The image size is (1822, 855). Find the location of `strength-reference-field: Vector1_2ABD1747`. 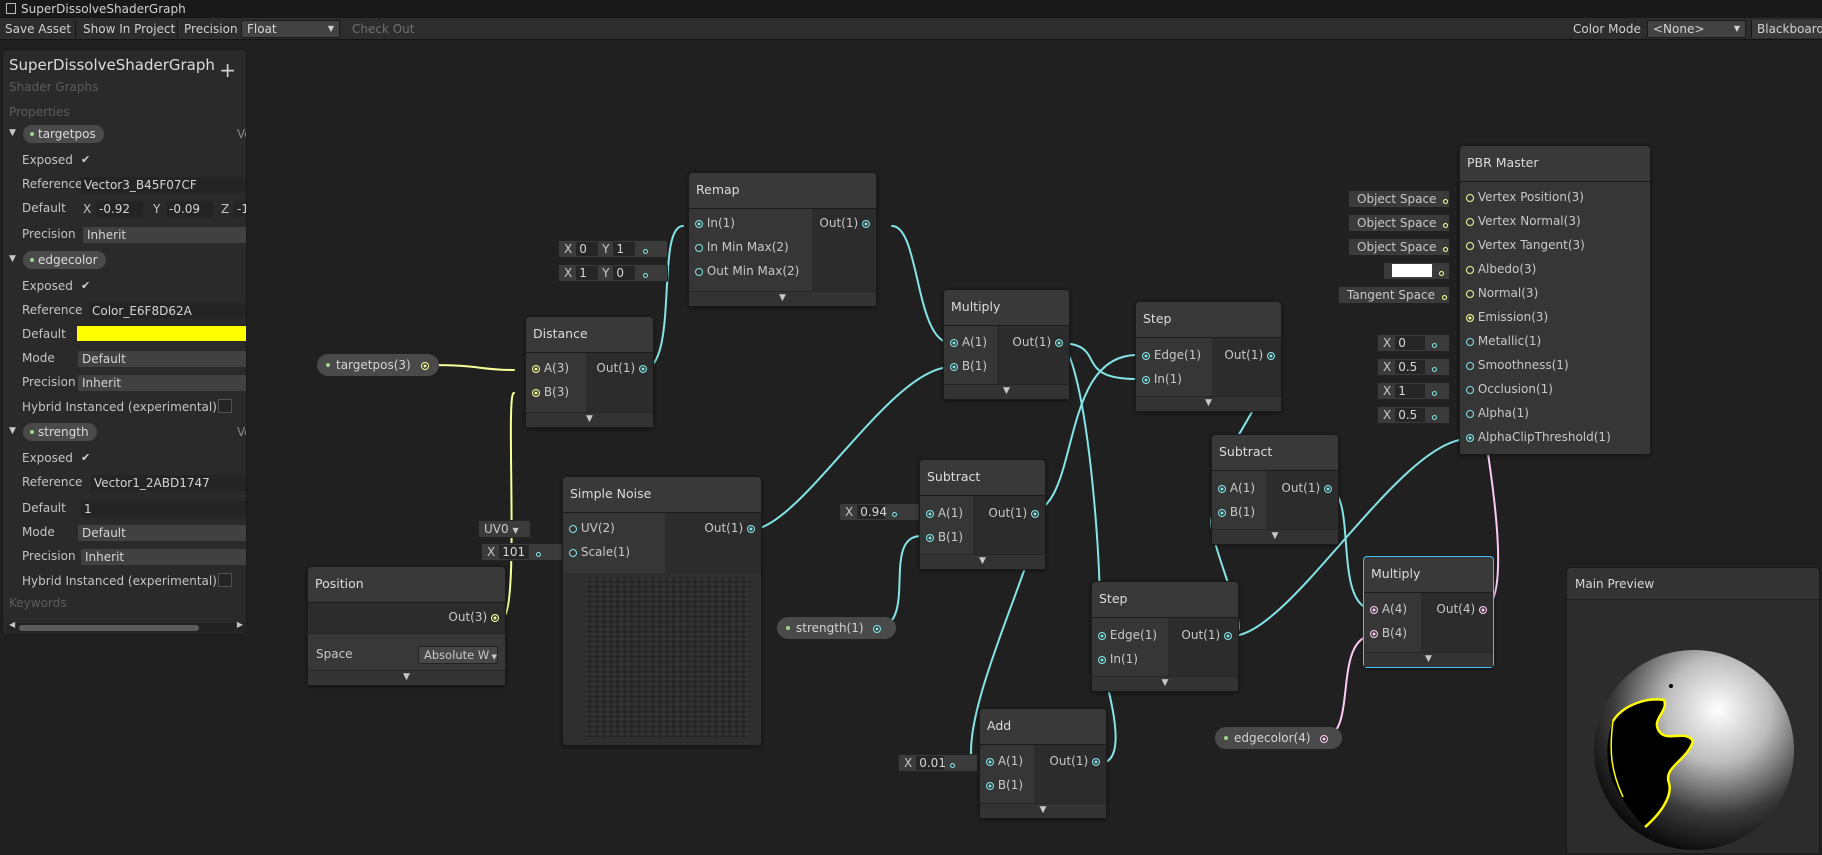

strength-reference-field: Vector1_2ABD1747 is located at coordinates (168, 483).